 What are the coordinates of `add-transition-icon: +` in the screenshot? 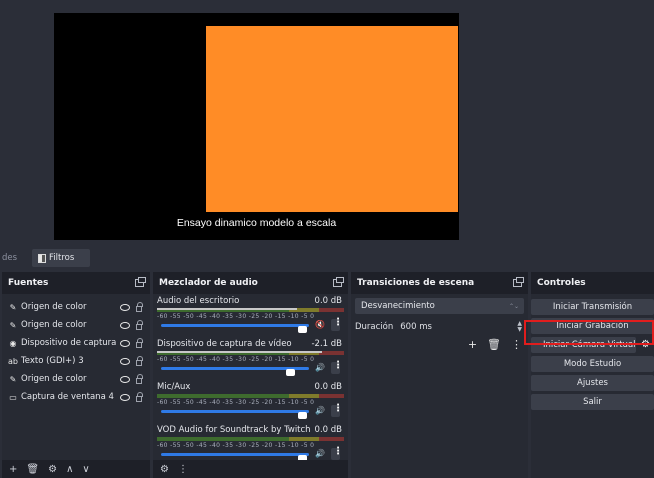 It's located at (472, 344).